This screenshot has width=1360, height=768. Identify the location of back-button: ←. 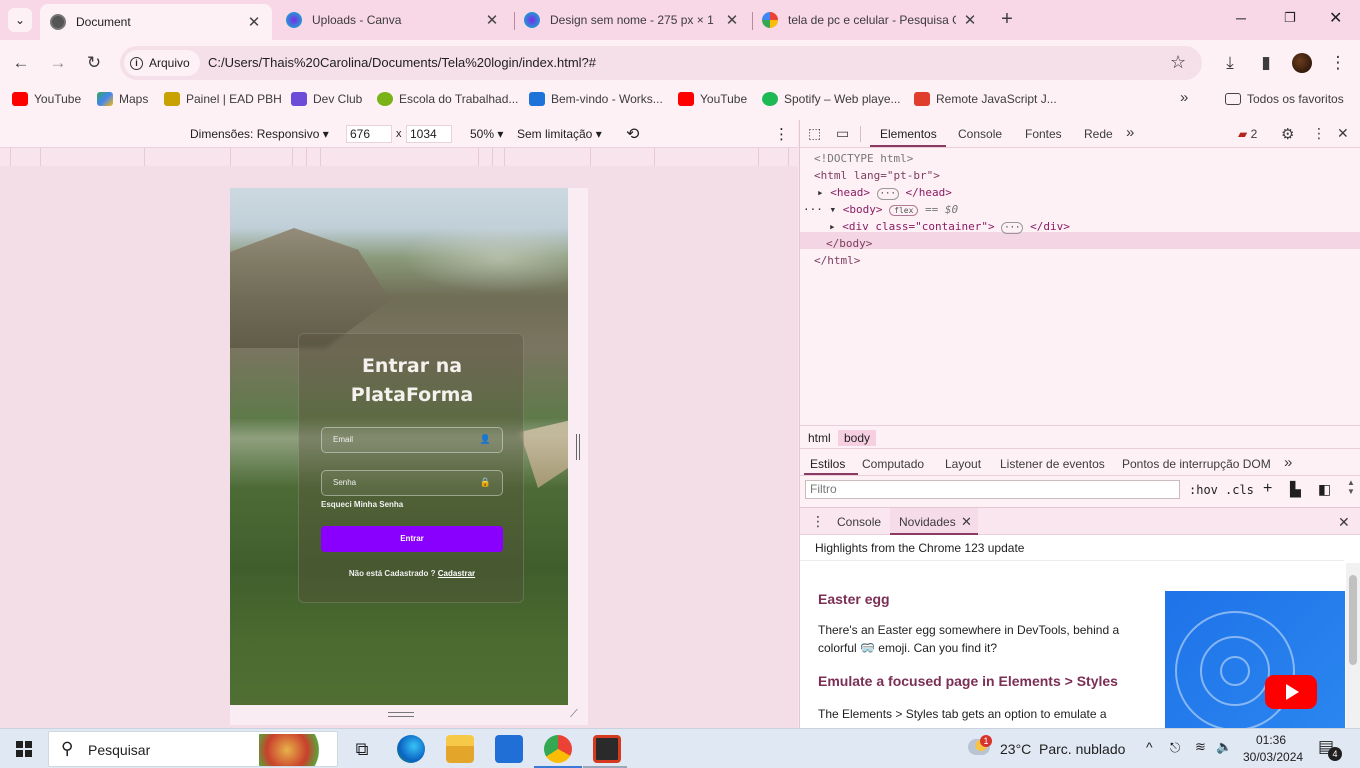
(21, 63).